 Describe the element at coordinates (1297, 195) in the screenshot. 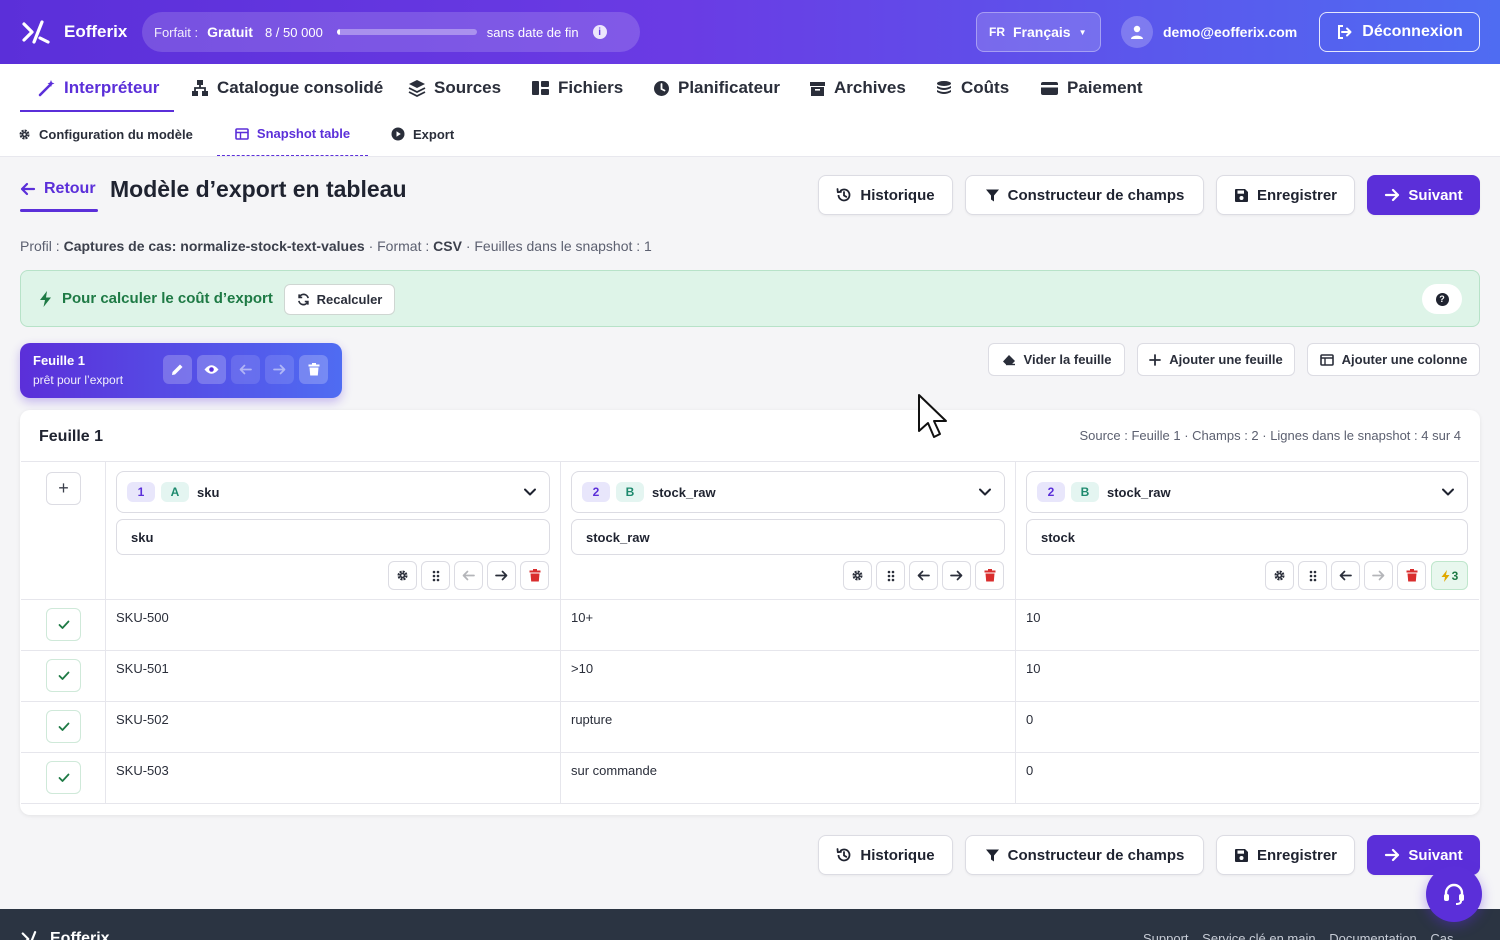

I see `save-label: Enregistrer` at that location.